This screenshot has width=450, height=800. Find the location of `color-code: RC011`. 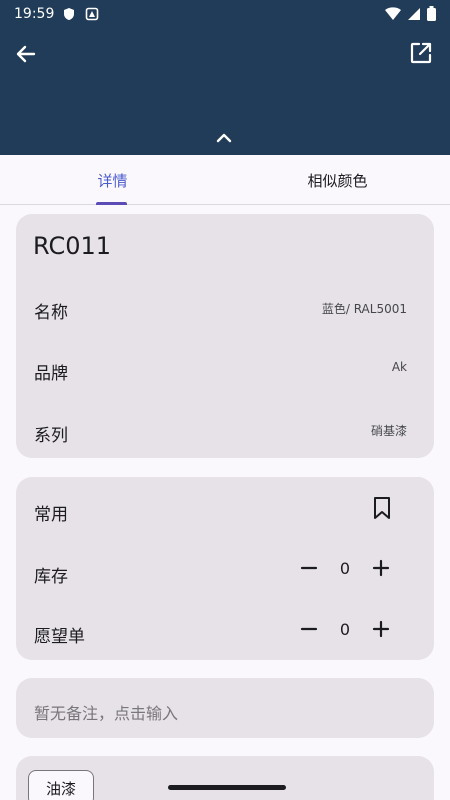

color-code: RC011 is located at coordinates (72, 246).